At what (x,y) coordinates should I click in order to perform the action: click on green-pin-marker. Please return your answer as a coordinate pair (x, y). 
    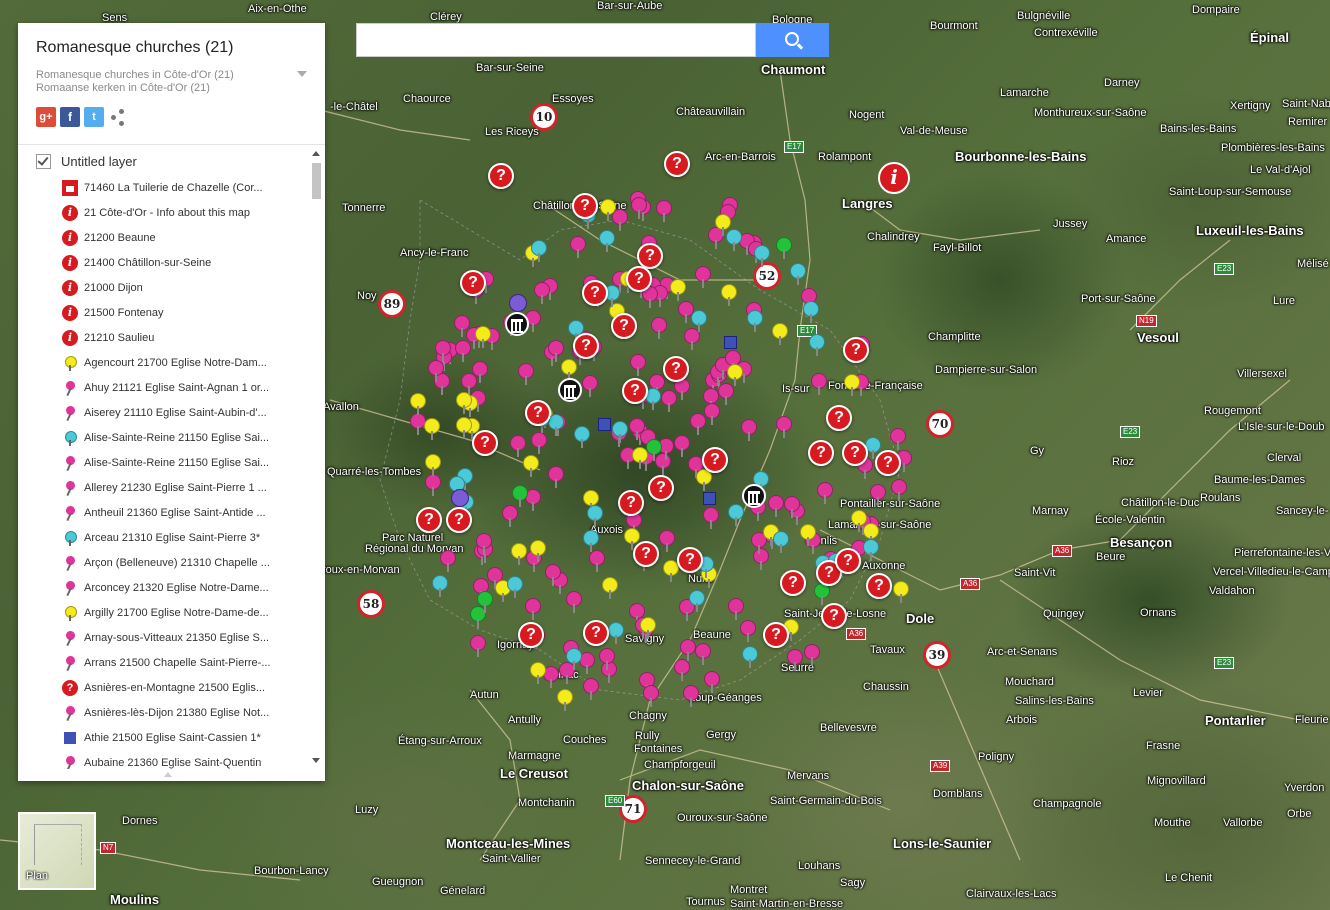
    Looking at the image, I should click on (485, 602).